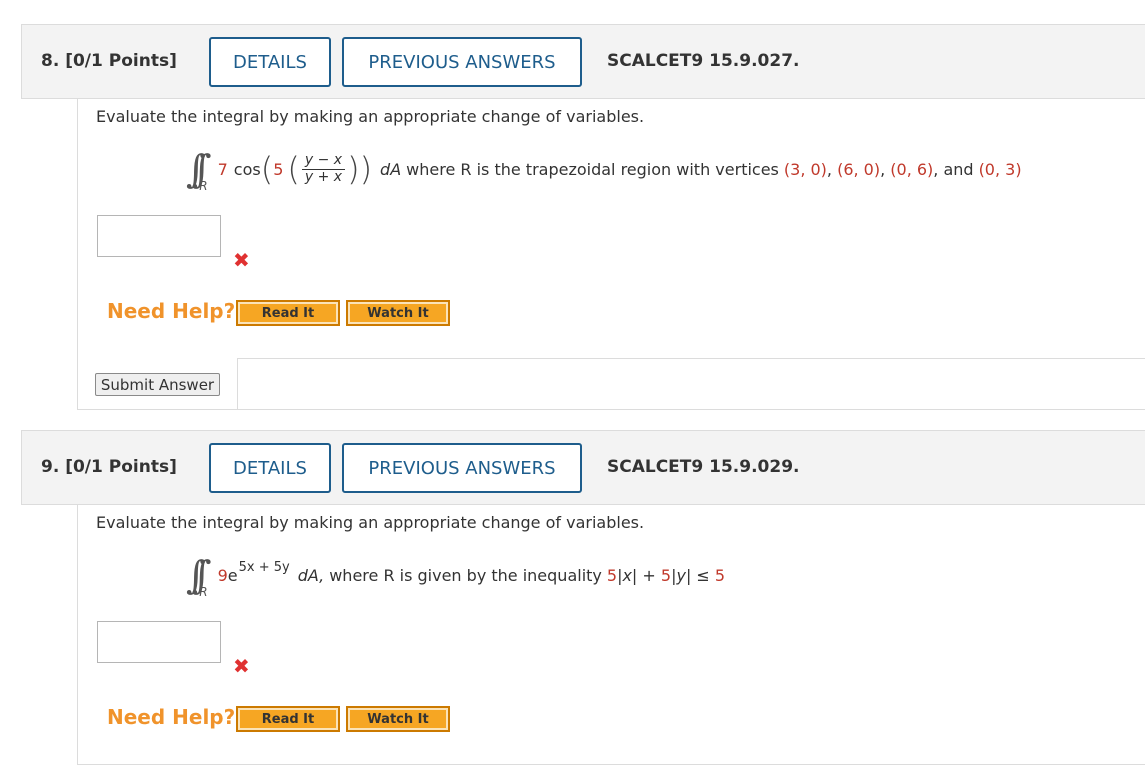 This screenshot has width=1145, height=765. I want to click on integrand-coefficient: 9, so click(222, 575).